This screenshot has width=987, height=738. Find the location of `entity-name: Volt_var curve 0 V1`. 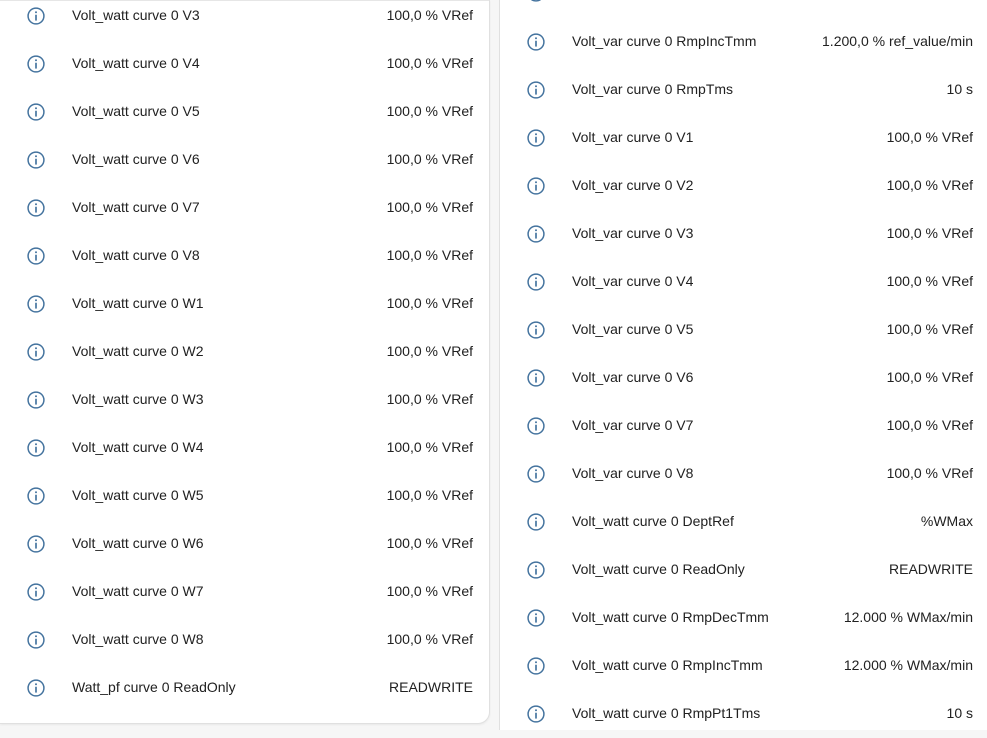

entity-name: Volt_var curve 0 V1 is located at coordinates (632, 137).